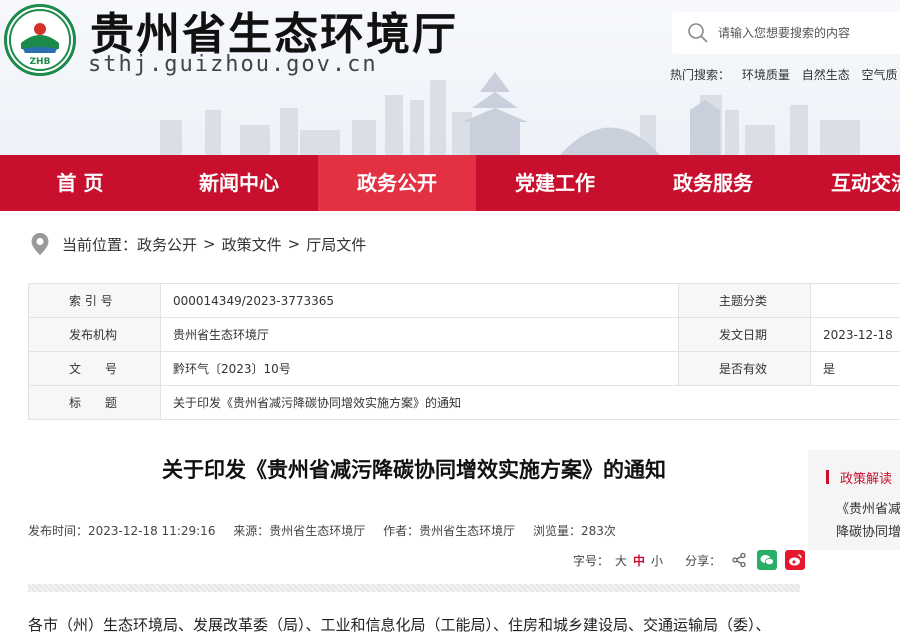  I want to click on breadcrumb-item: 政务公开, so click(167, 244).